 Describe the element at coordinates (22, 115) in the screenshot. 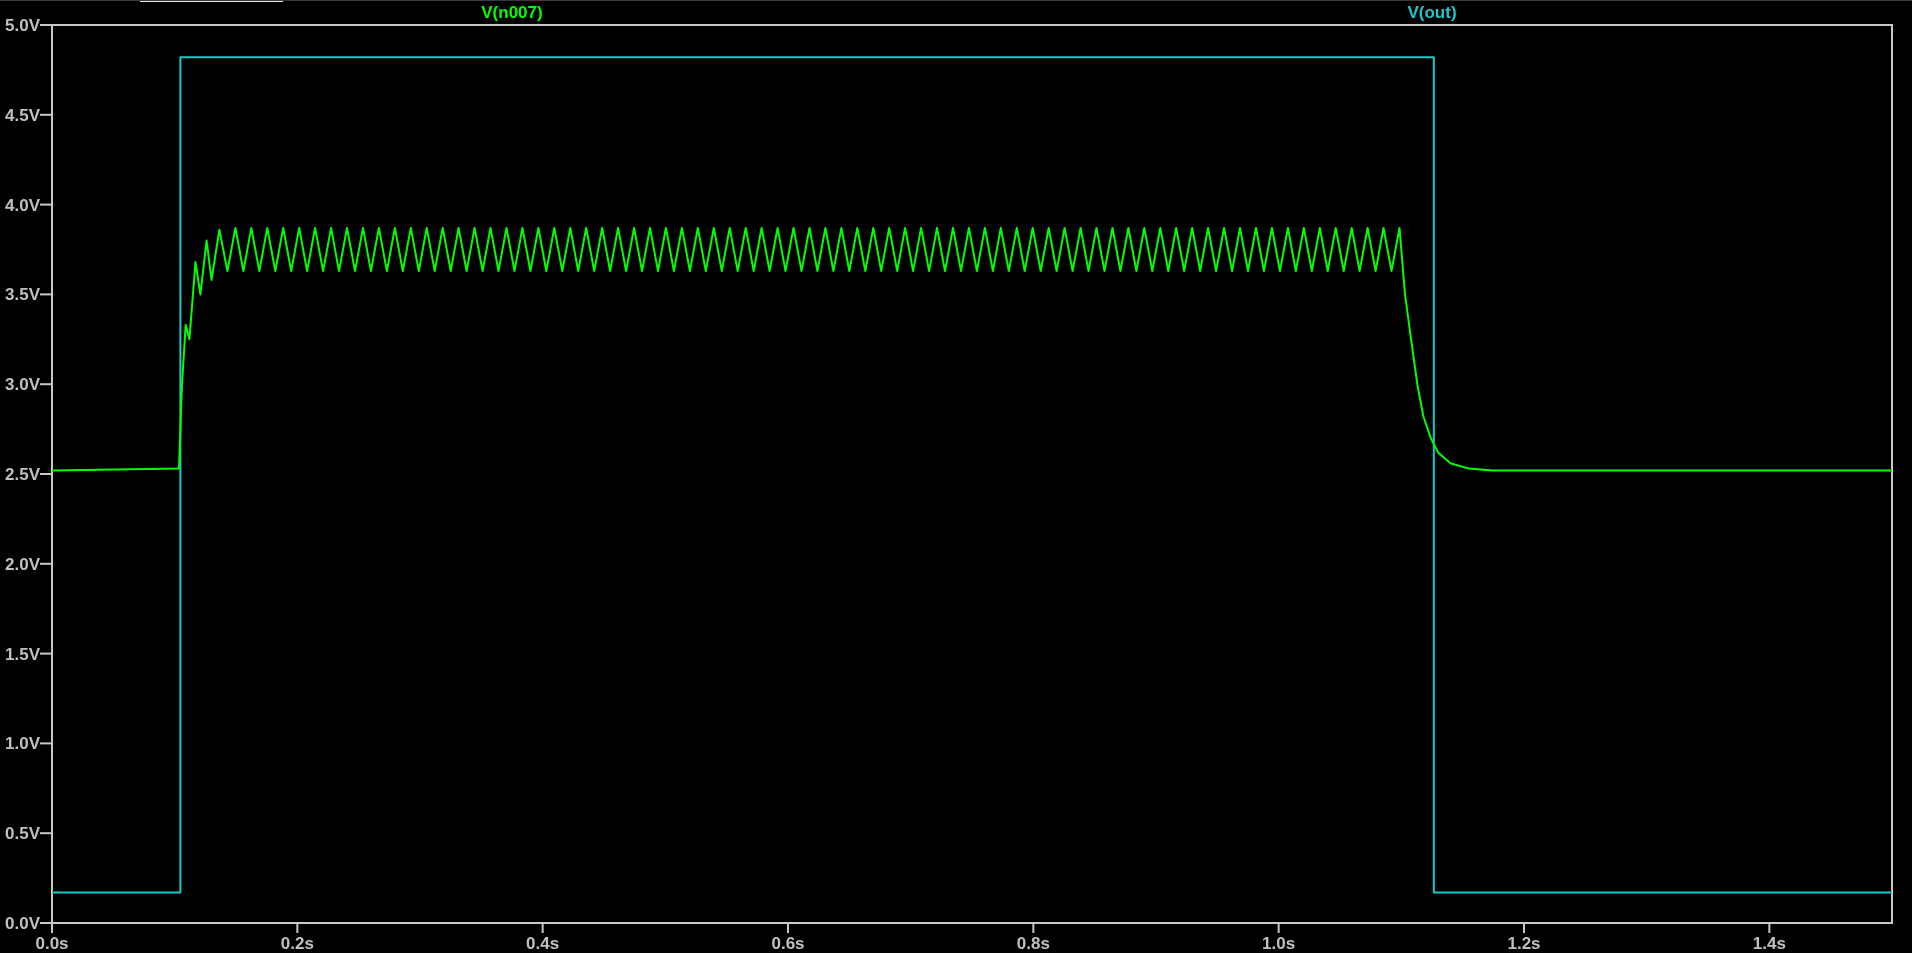

I see `y-tick-label: 4.5V` at that location.